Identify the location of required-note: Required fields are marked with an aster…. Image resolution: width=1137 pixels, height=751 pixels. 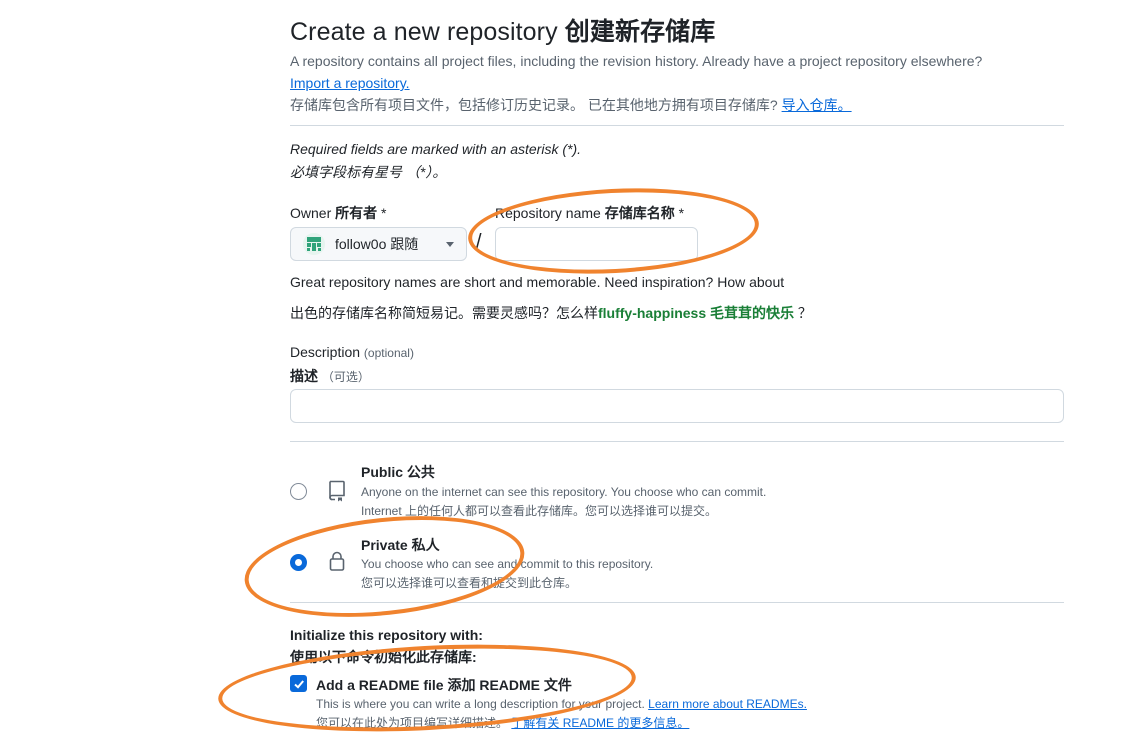
(435, 161).